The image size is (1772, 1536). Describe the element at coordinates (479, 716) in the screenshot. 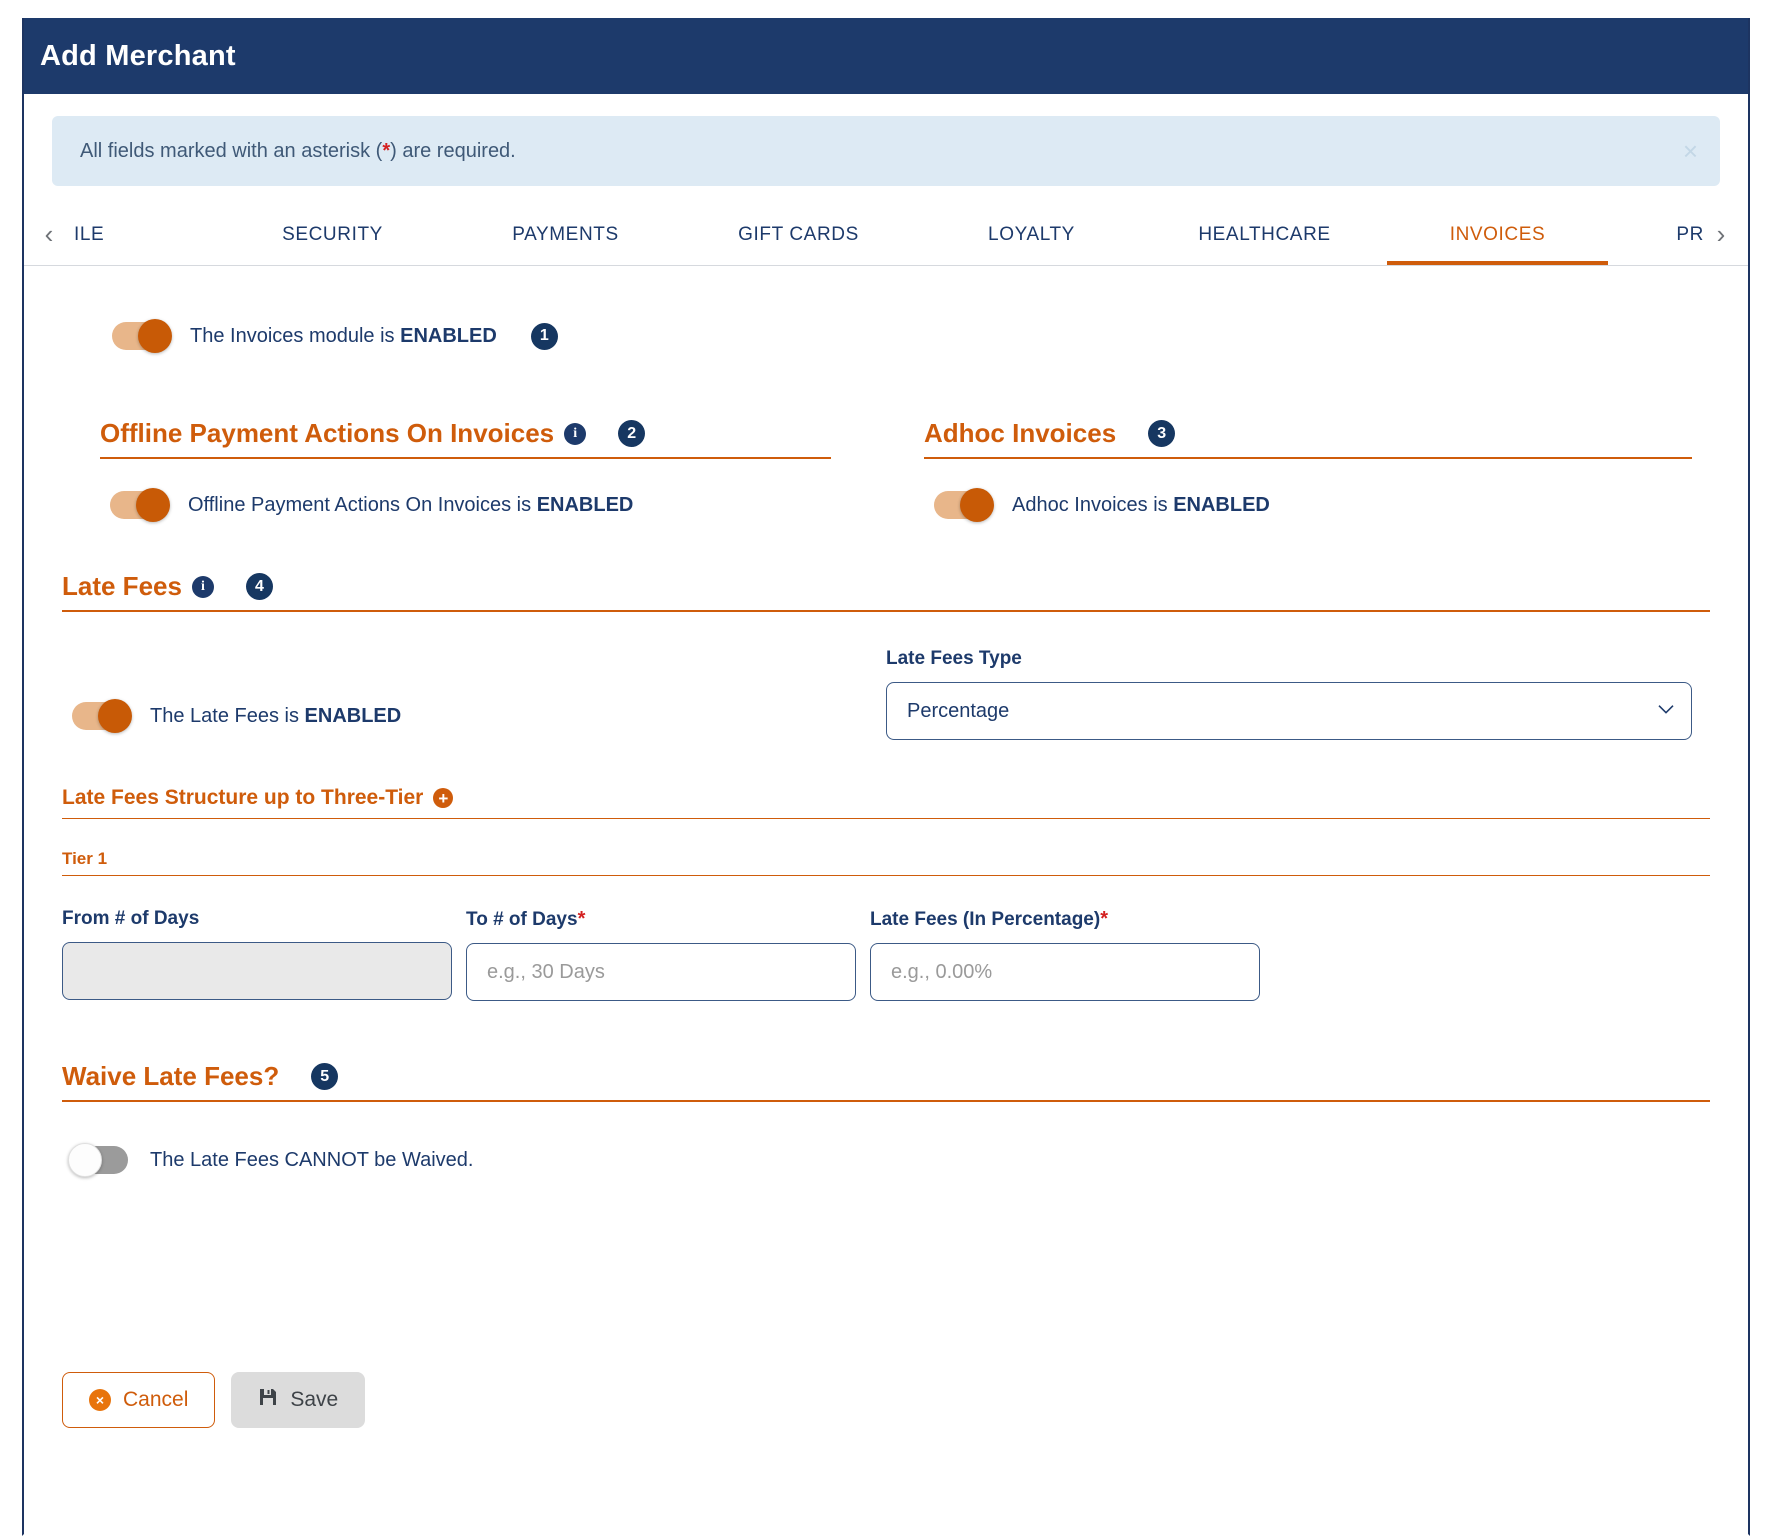

I see `late-fees-toggle-row: The Late Fees is ENABLED` at that location.